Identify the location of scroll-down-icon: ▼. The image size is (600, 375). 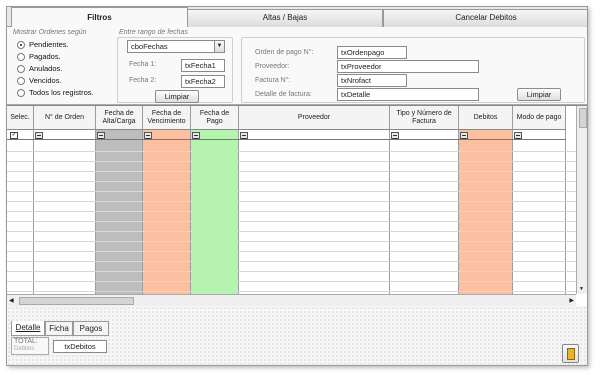
(581, 289).